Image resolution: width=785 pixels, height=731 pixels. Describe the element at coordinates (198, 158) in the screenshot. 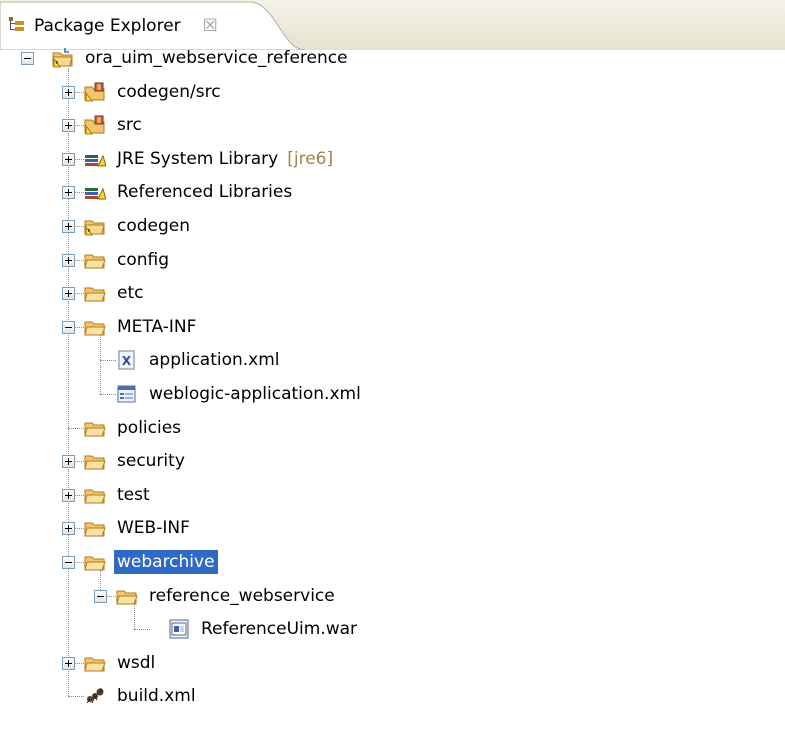

I see `tree-node-label: JRE System Library` at that location.